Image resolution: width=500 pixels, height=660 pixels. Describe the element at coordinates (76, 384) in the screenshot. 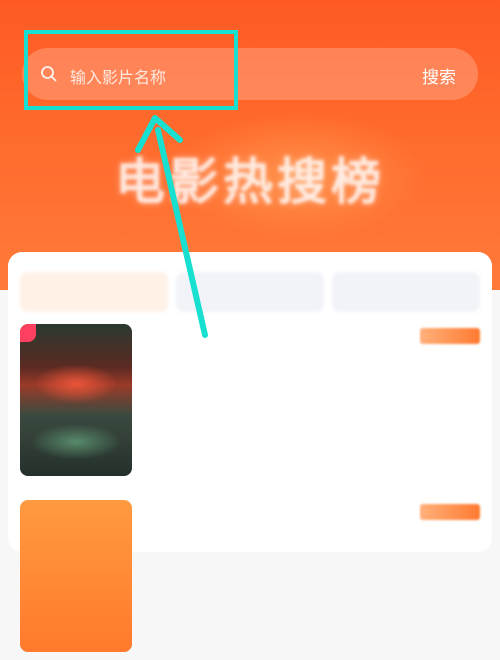

I see `poster-art` at that location.